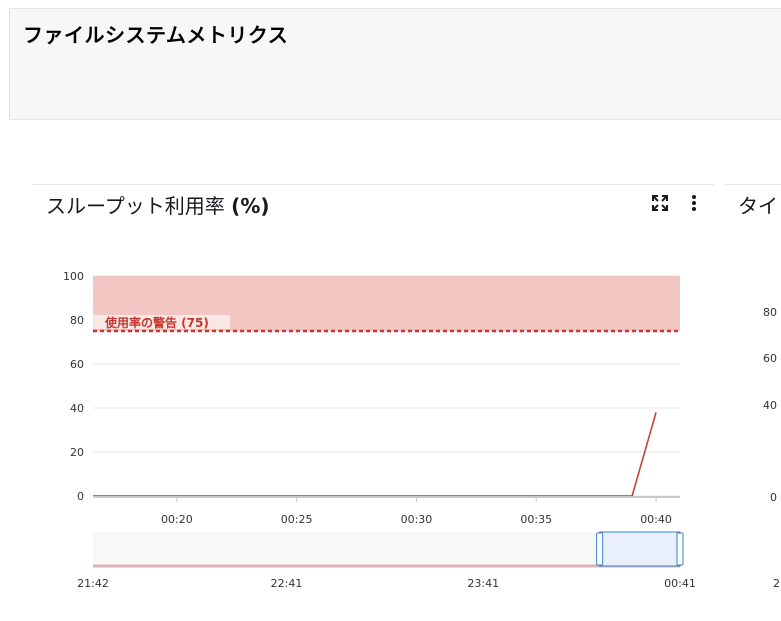 Image resolution: width=781 pixels, height=621 pixels. I want to click on navigator-tick-label: 22:41, so click(287, 583).